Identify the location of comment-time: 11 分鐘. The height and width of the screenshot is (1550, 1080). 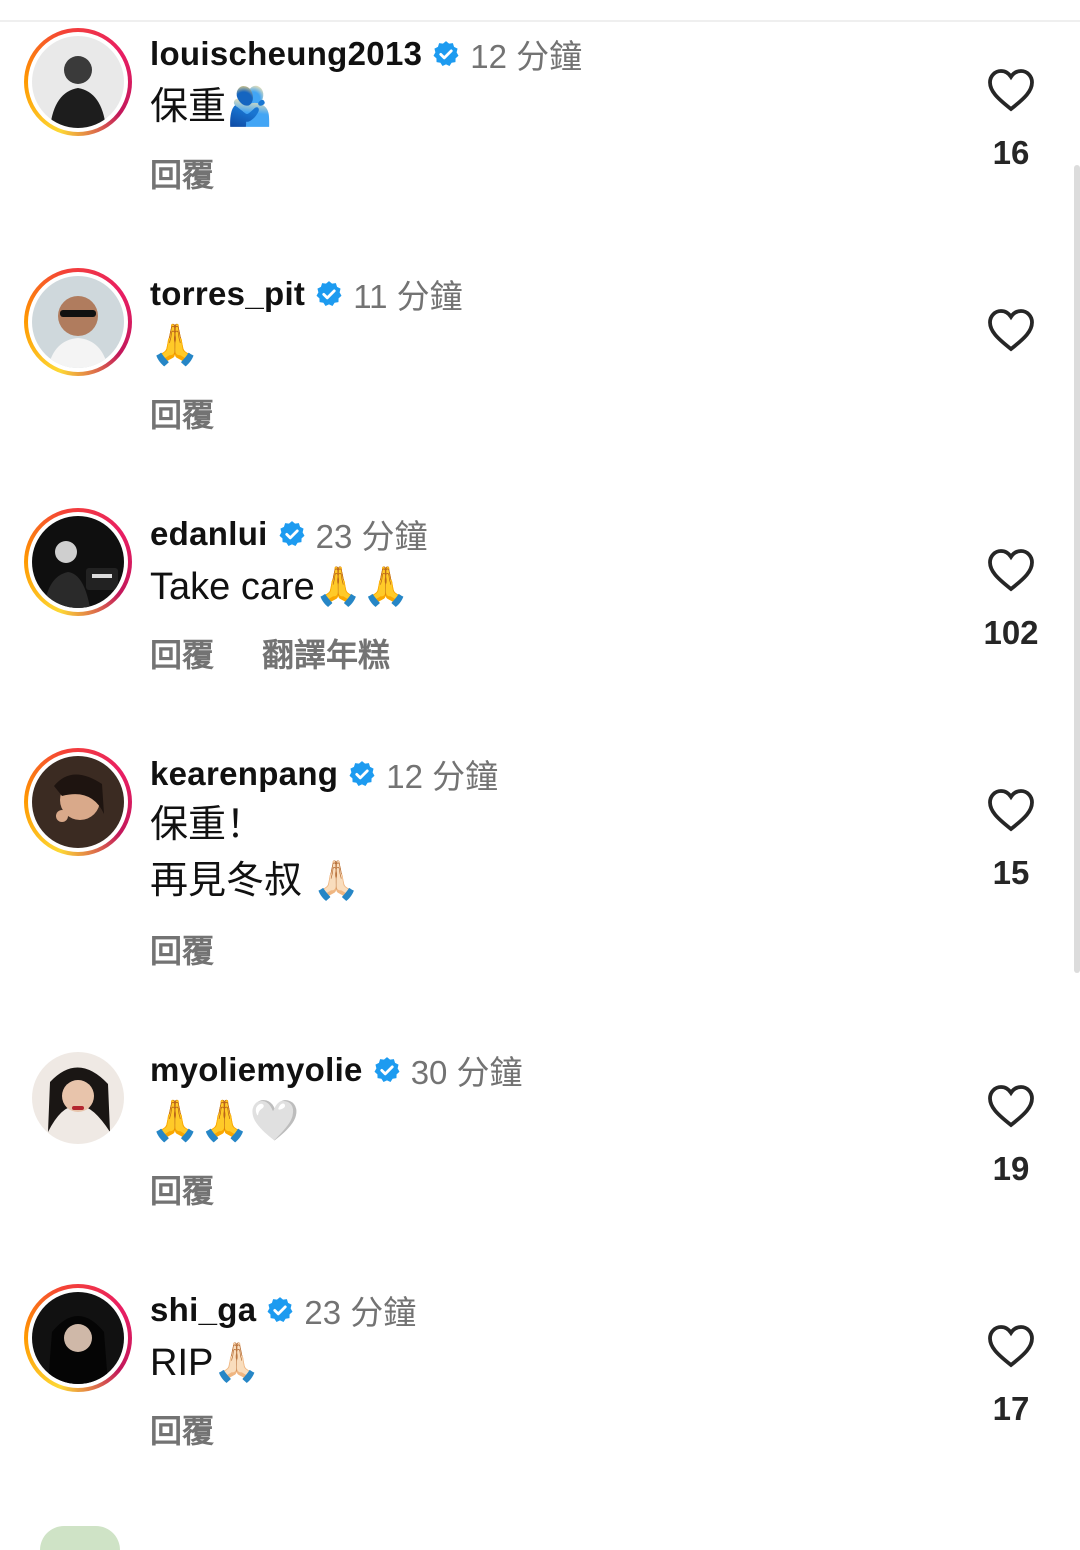
(408, 296).